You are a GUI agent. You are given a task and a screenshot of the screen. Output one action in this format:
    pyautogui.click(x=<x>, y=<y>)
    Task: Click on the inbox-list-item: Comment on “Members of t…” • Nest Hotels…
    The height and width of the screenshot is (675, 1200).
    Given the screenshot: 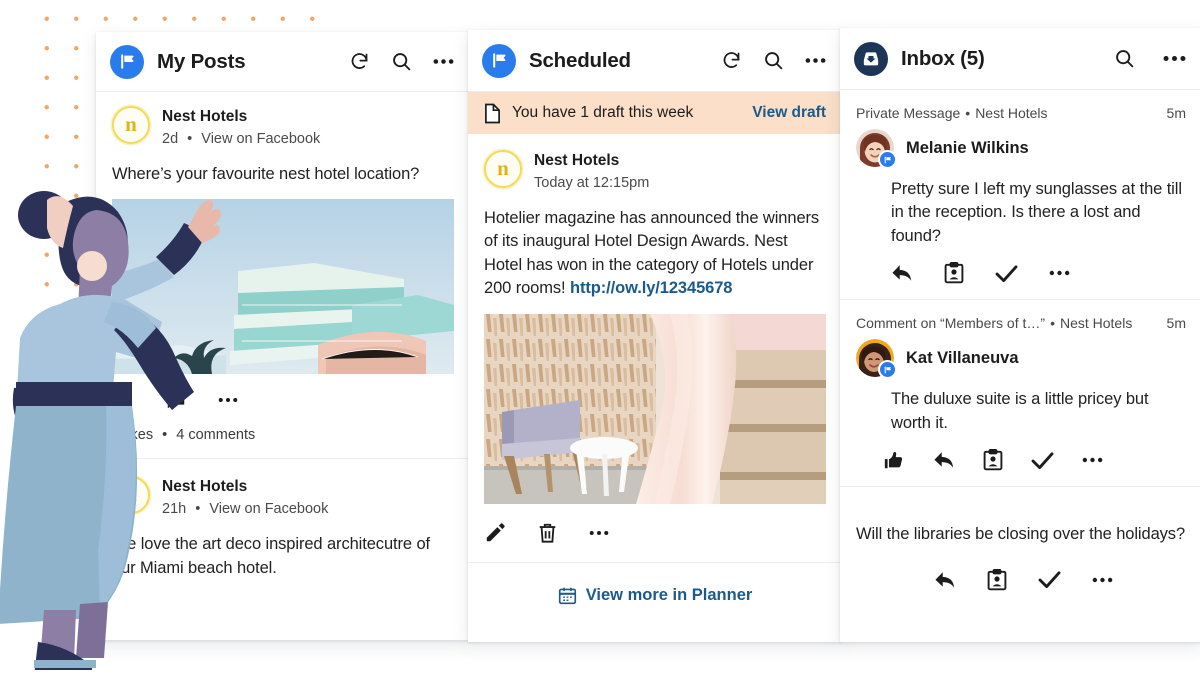 What is the action you would take?
    pyautogui.click(x=1020, y=393)
    